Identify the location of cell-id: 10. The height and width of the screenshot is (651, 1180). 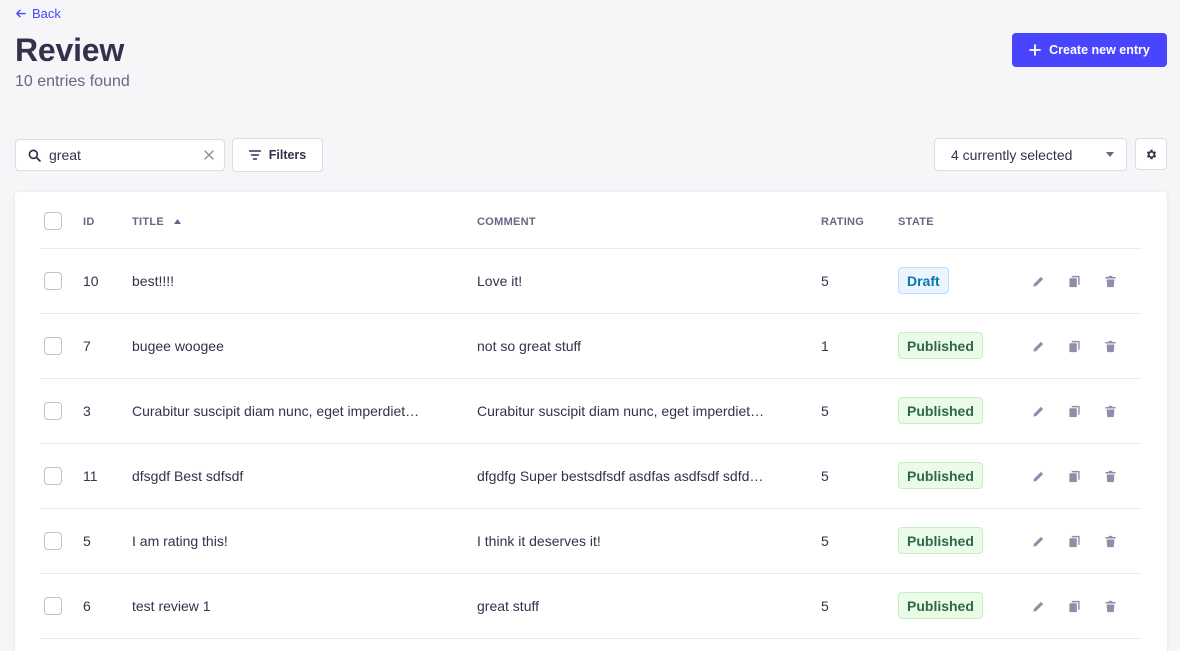
(91, 281).